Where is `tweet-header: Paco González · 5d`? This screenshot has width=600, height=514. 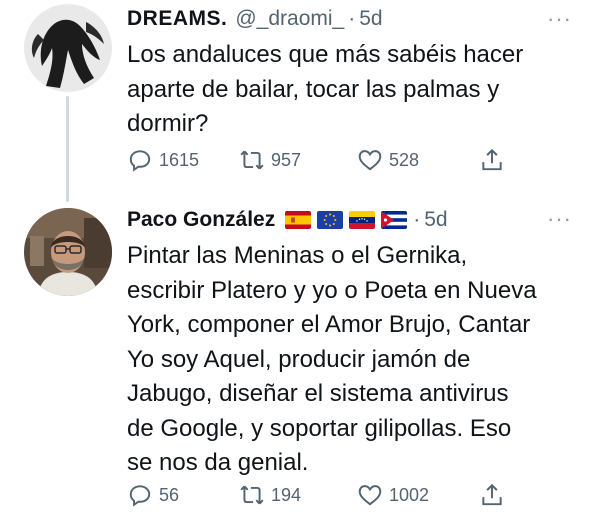
tweet-header: Paco González · 5d is located at coordinates (287, 220).